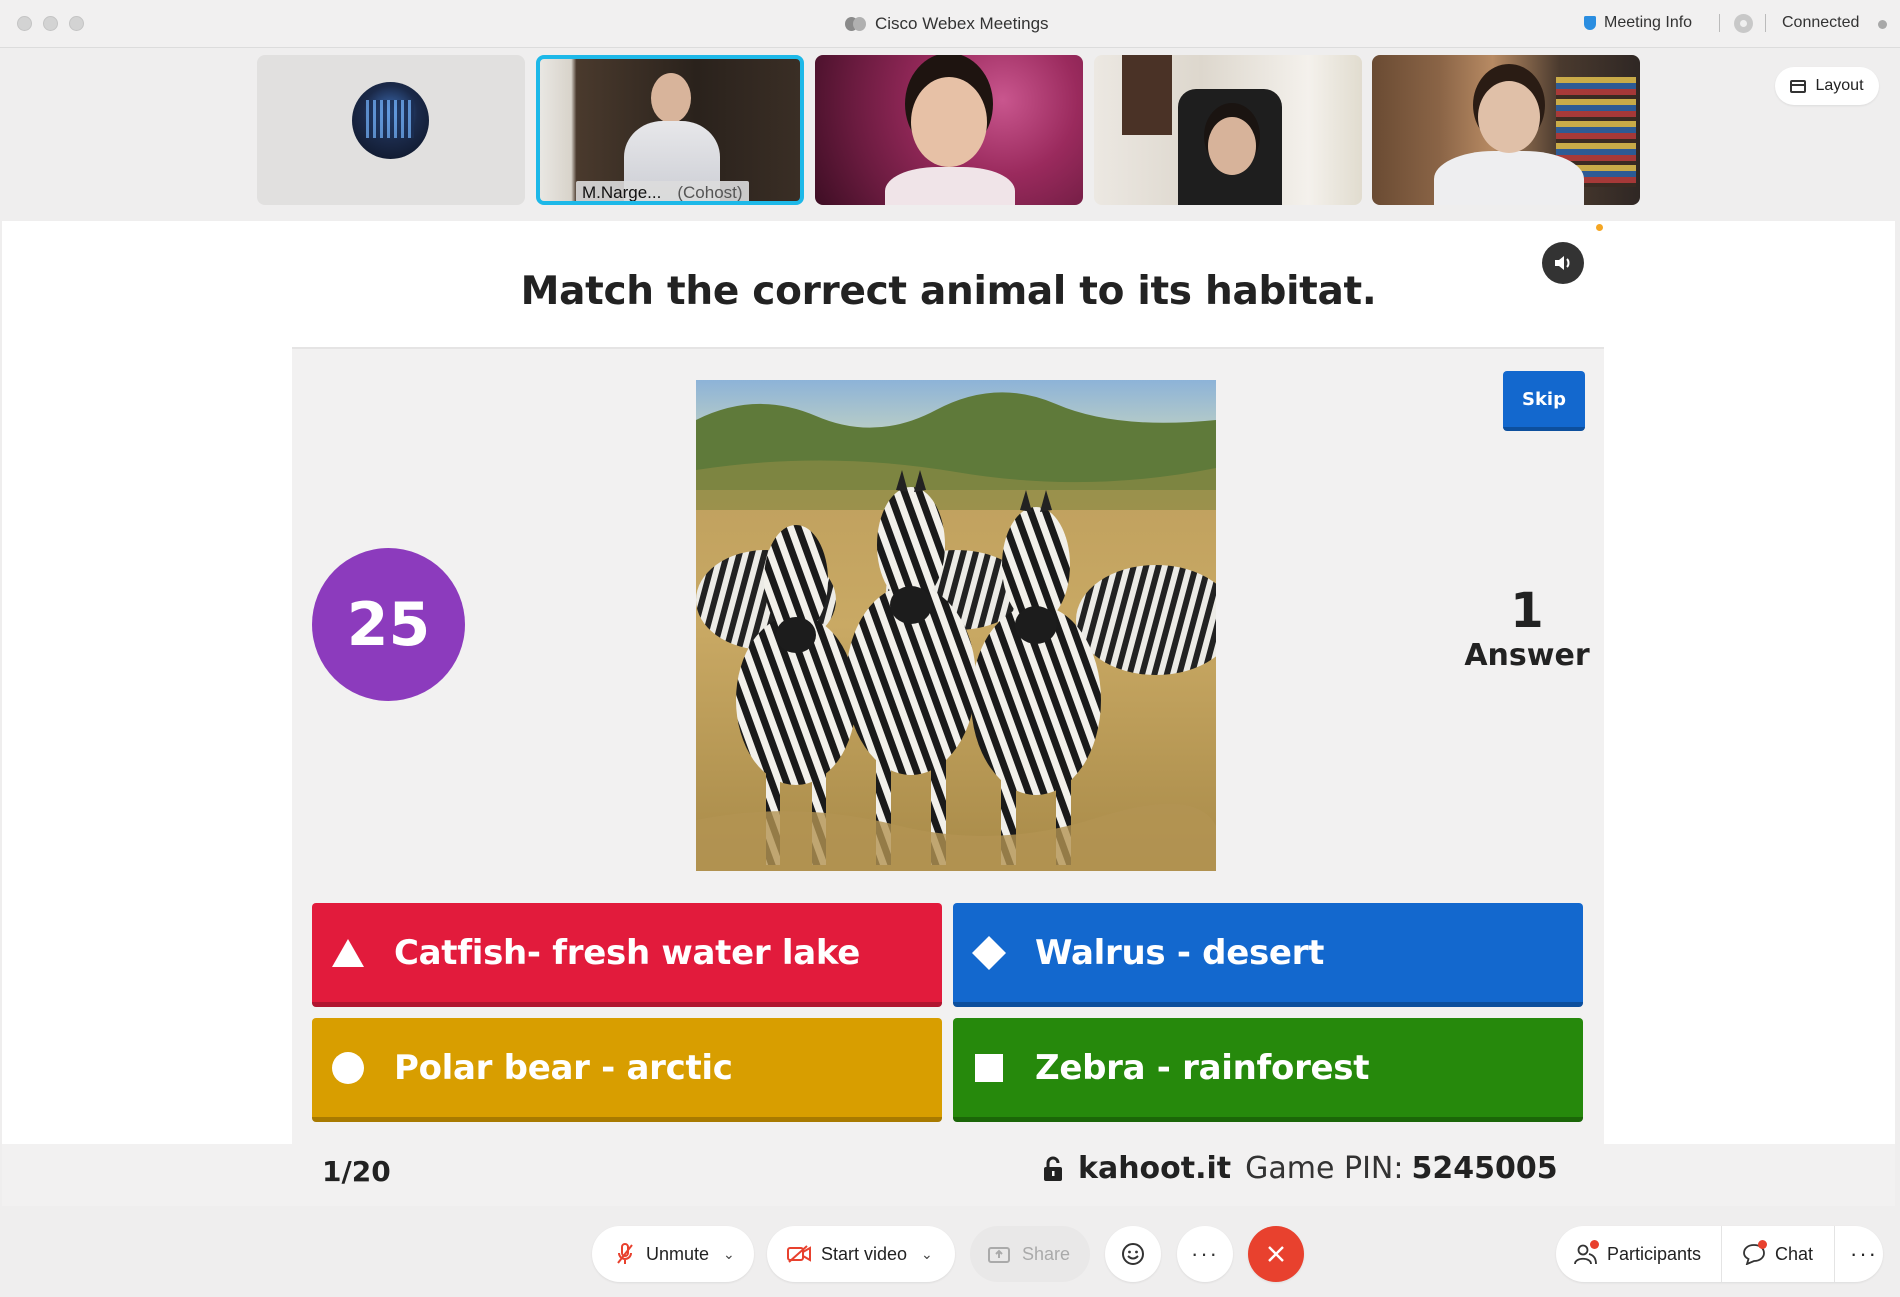 The height and width of the screenshot is (1297, 1900). What do you see at coordinates (1882, 24) in the screenshot?
I see `connection-indicator-icon` at bounding box center [1882, 24].